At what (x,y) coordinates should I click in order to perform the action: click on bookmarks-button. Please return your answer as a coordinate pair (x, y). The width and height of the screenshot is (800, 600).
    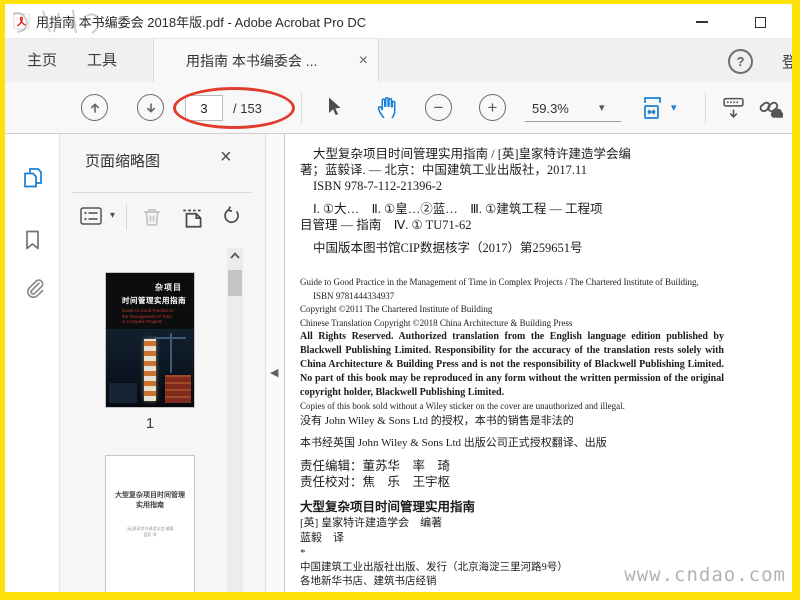
    Looking at the image, I should click on (33, 240).